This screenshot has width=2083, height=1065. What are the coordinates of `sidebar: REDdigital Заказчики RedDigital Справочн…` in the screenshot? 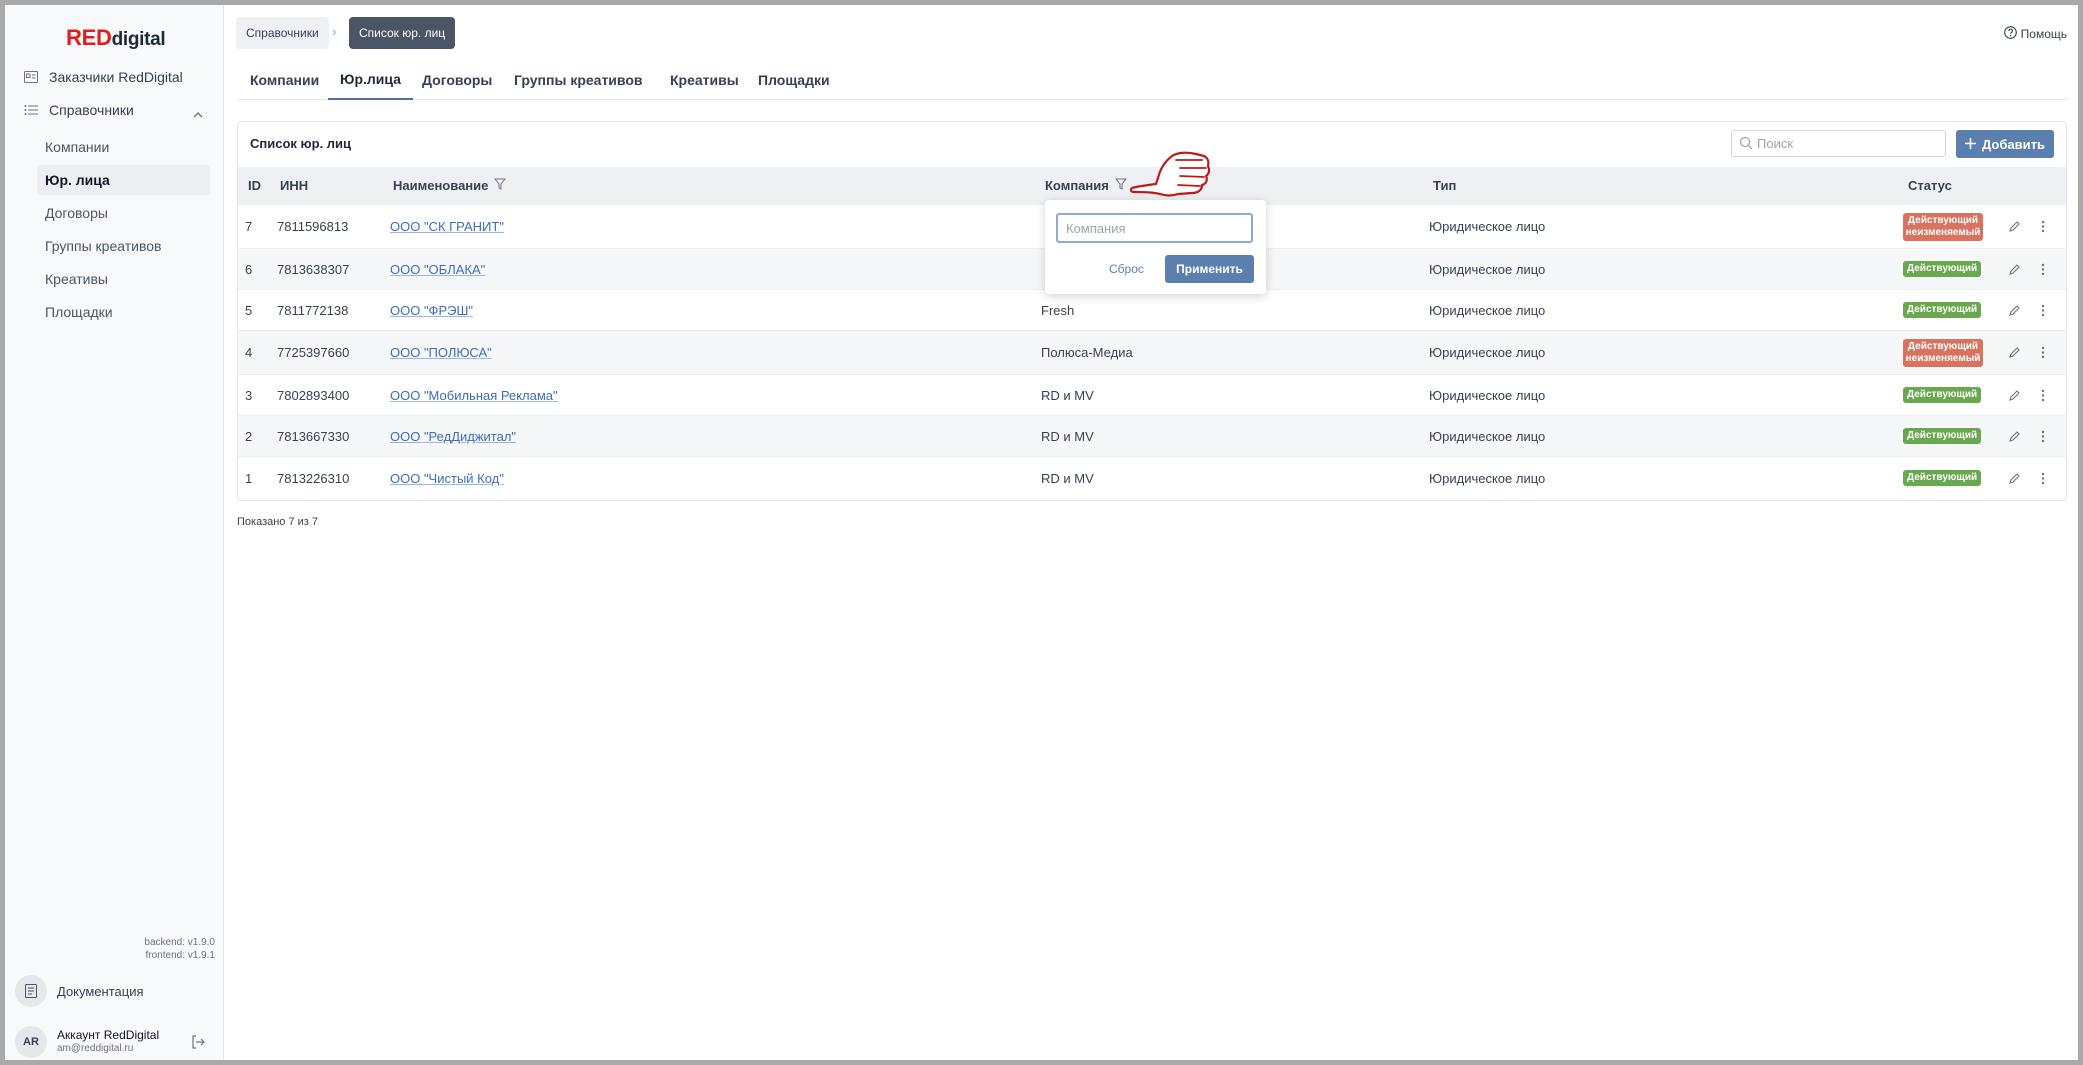 It's located at (114, 532).